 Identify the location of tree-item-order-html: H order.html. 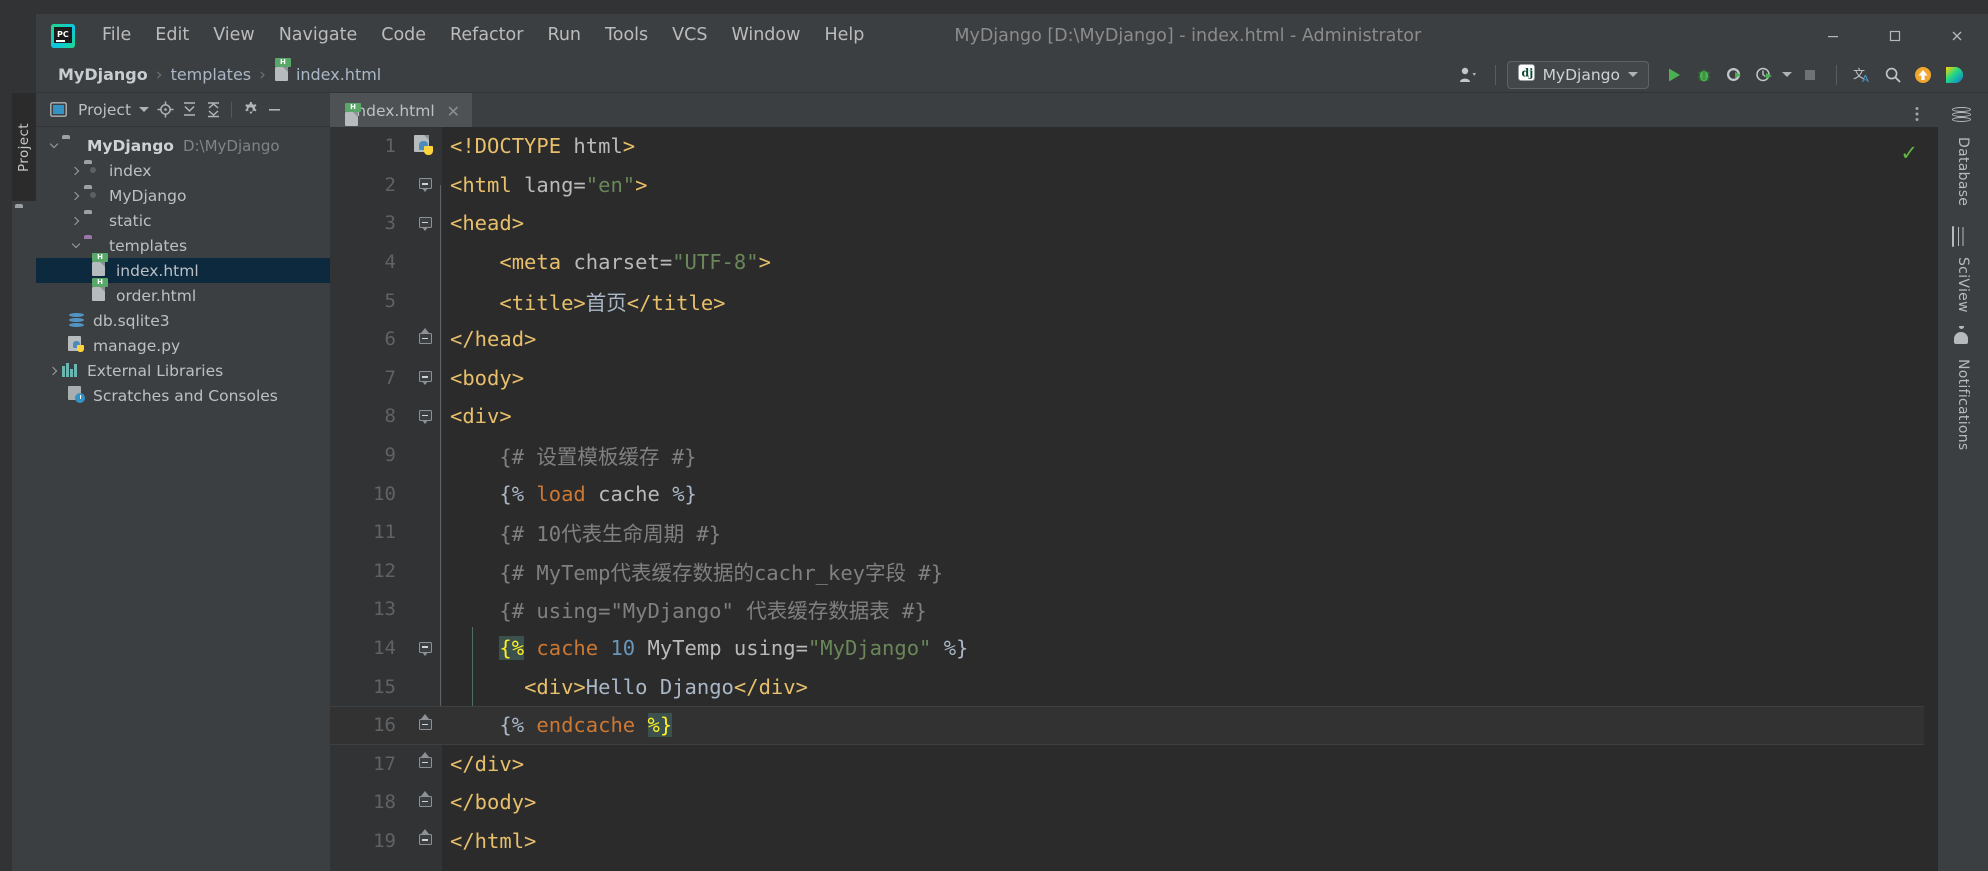
(183, 293).